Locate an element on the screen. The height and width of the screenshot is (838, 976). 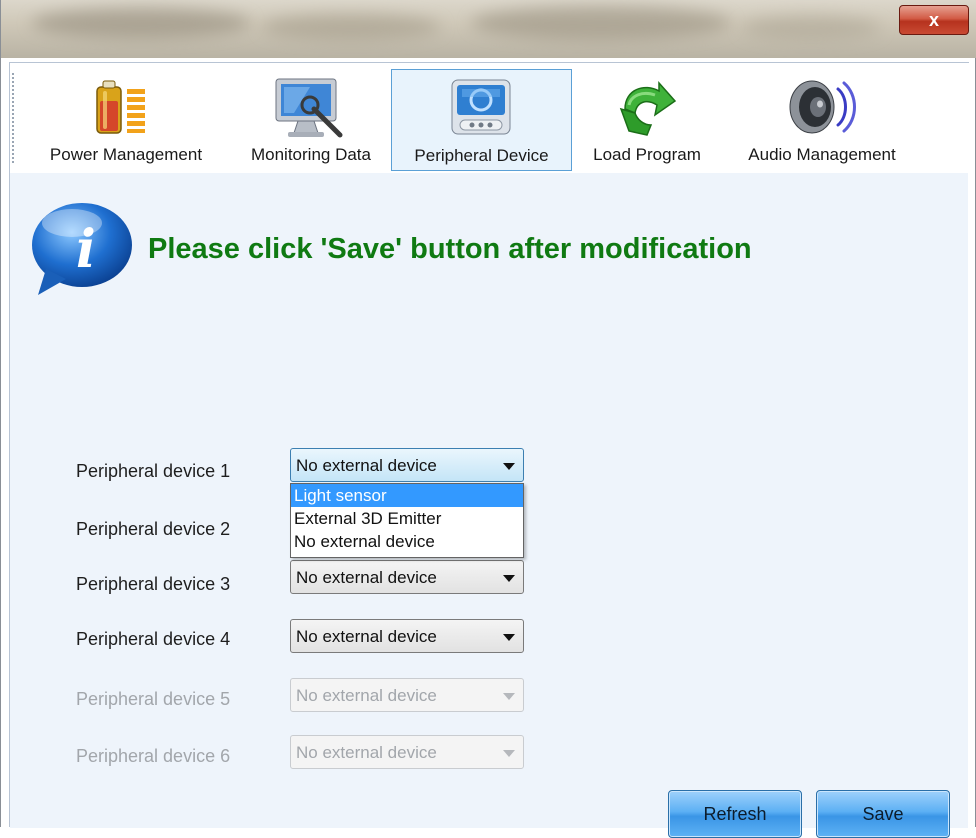
tab-power-management: Power Management is located at coordinates (126, 120).